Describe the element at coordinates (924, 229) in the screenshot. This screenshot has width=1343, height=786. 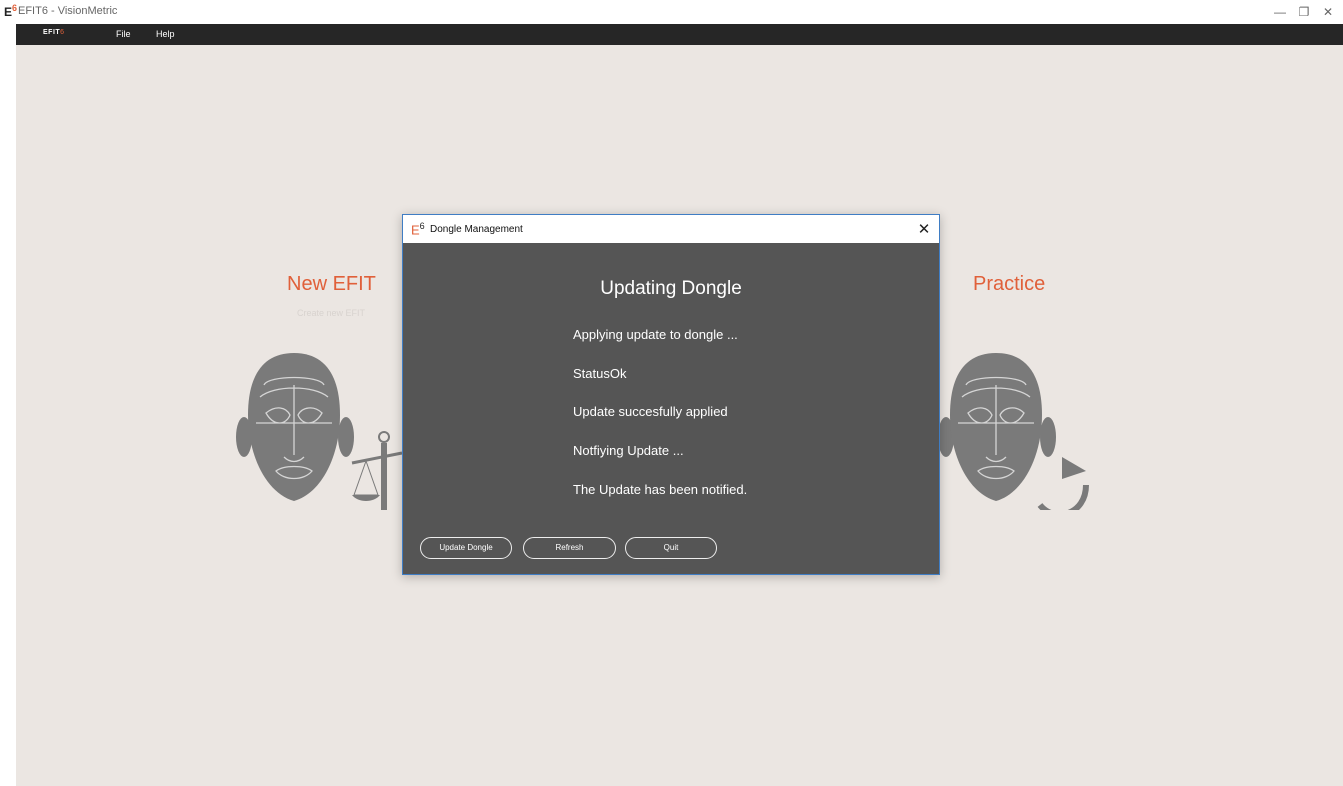
I see `dialog-close-icon: ✕` at that location.